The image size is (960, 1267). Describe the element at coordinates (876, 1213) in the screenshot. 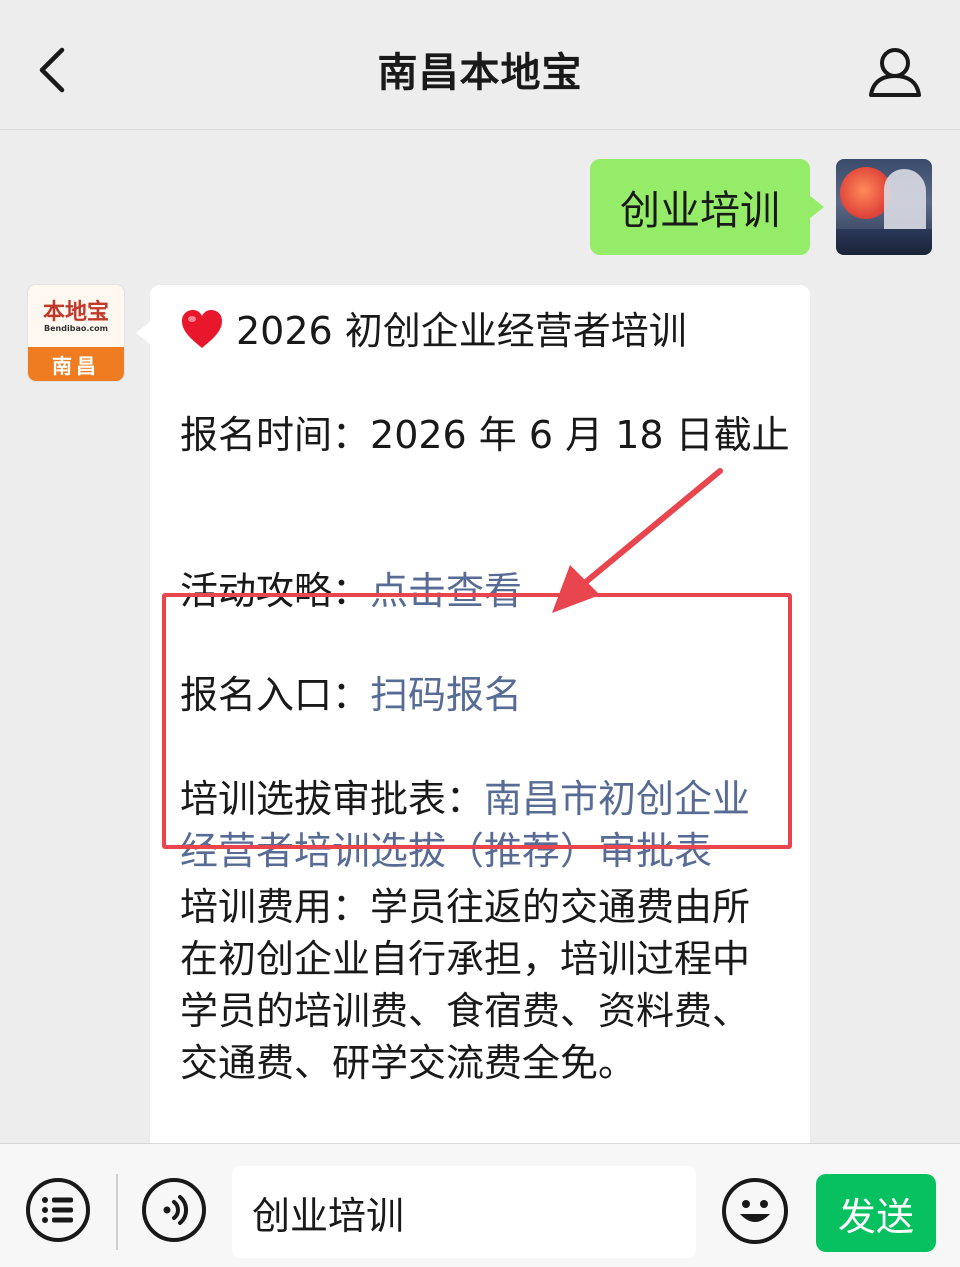

I see `send-button: 发送` at that location.